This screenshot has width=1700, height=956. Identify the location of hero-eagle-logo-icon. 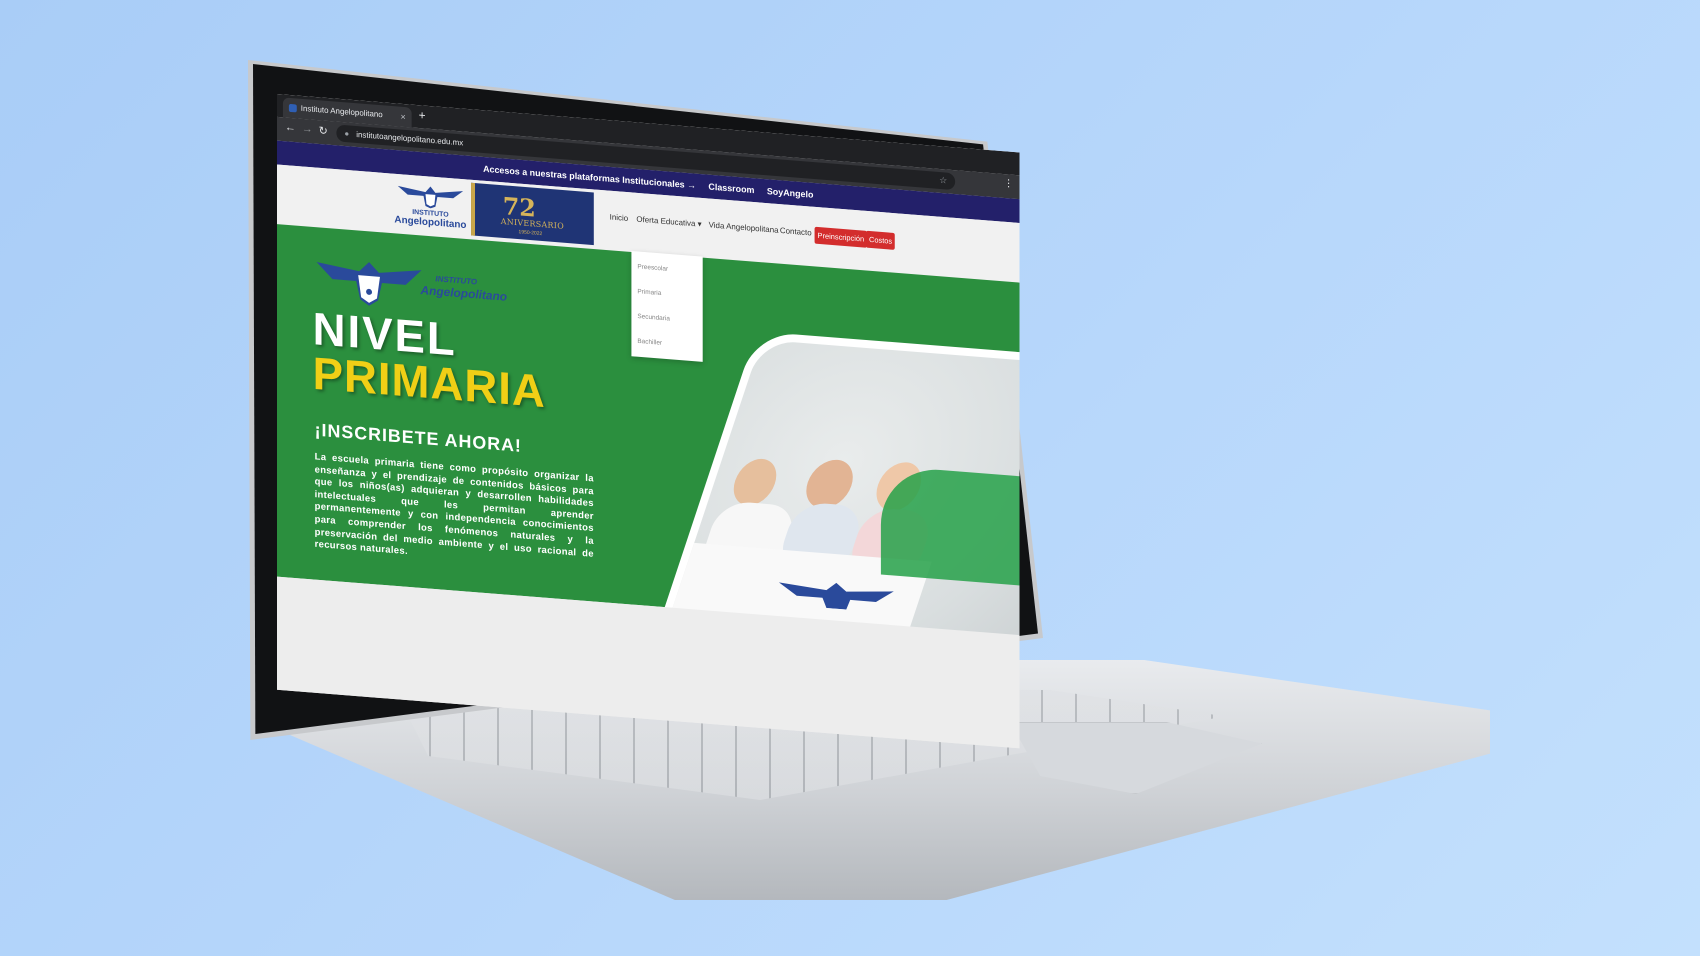
(369, 283).